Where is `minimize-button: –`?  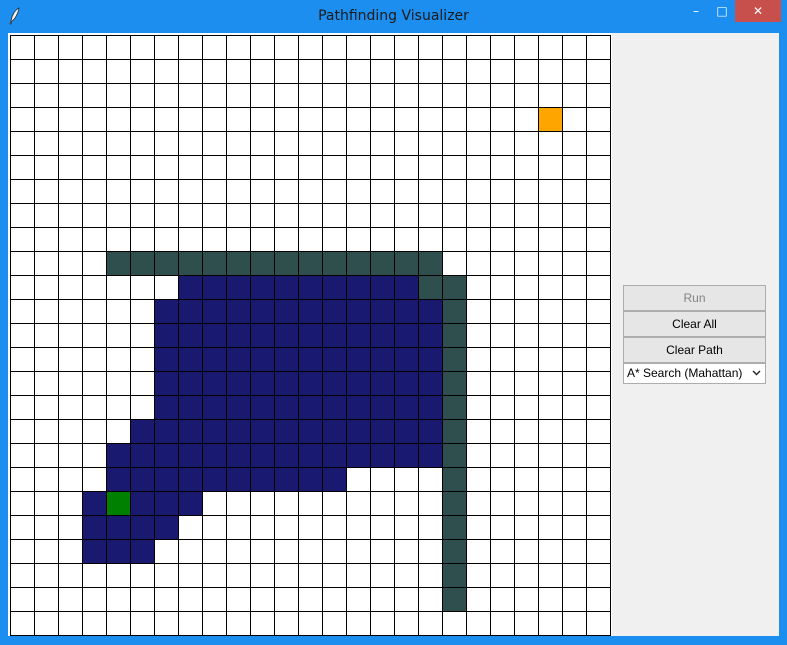
minimize-button: – is located at coordinates (696, 11).